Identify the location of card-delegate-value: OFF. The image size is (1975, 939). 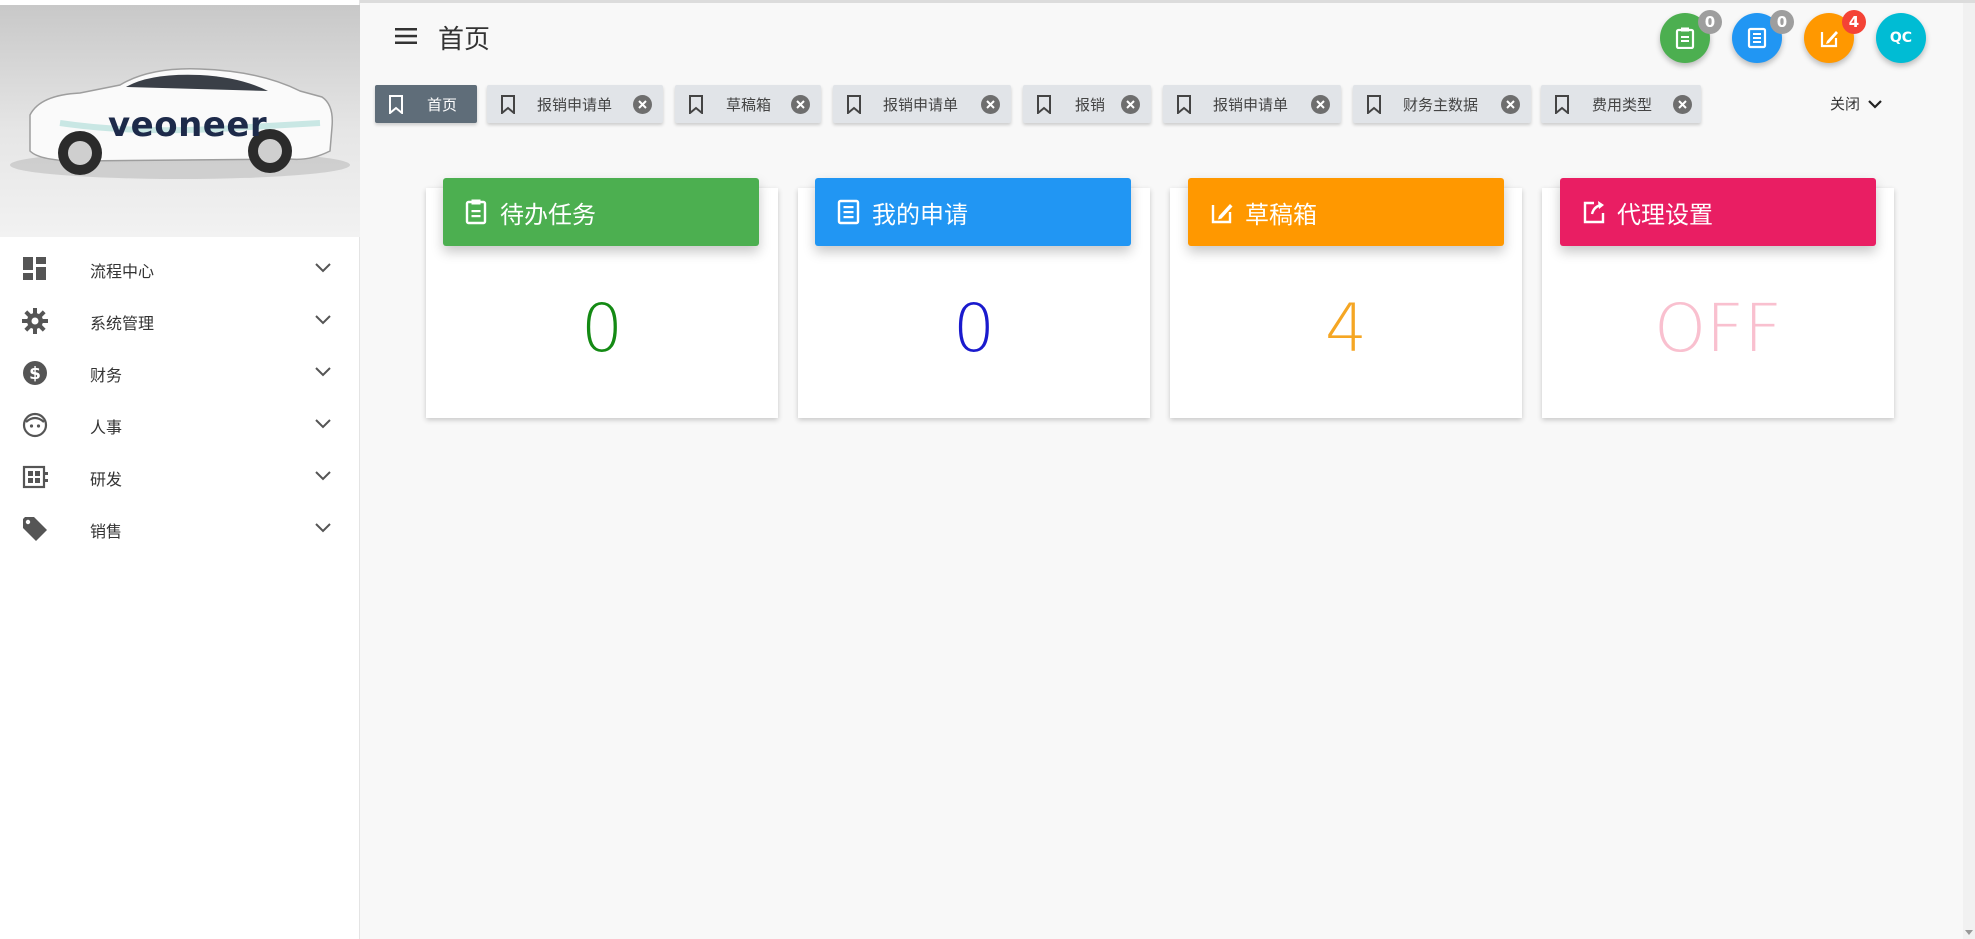
(1718, 328).